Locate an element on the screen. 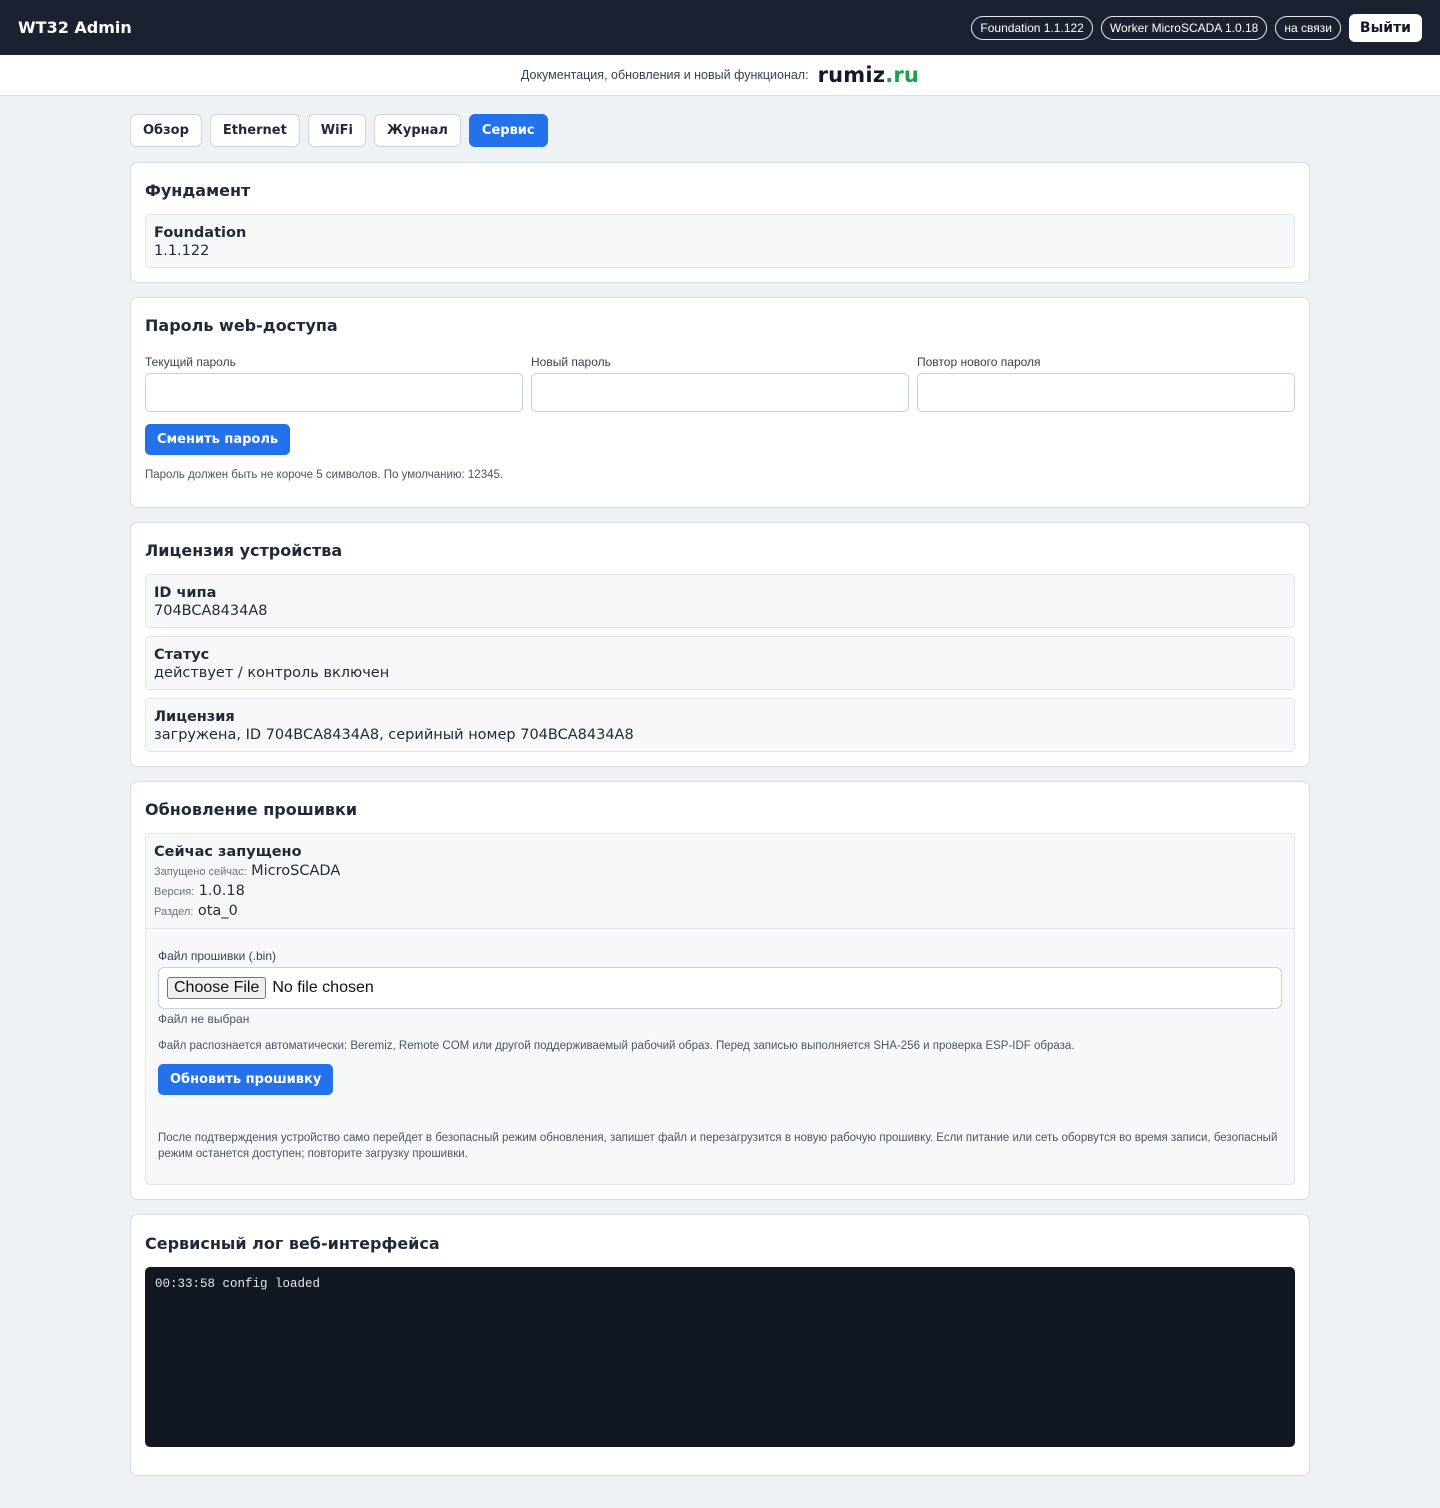  new-password-label: Новый пароль is located at coordinates (571, 362).